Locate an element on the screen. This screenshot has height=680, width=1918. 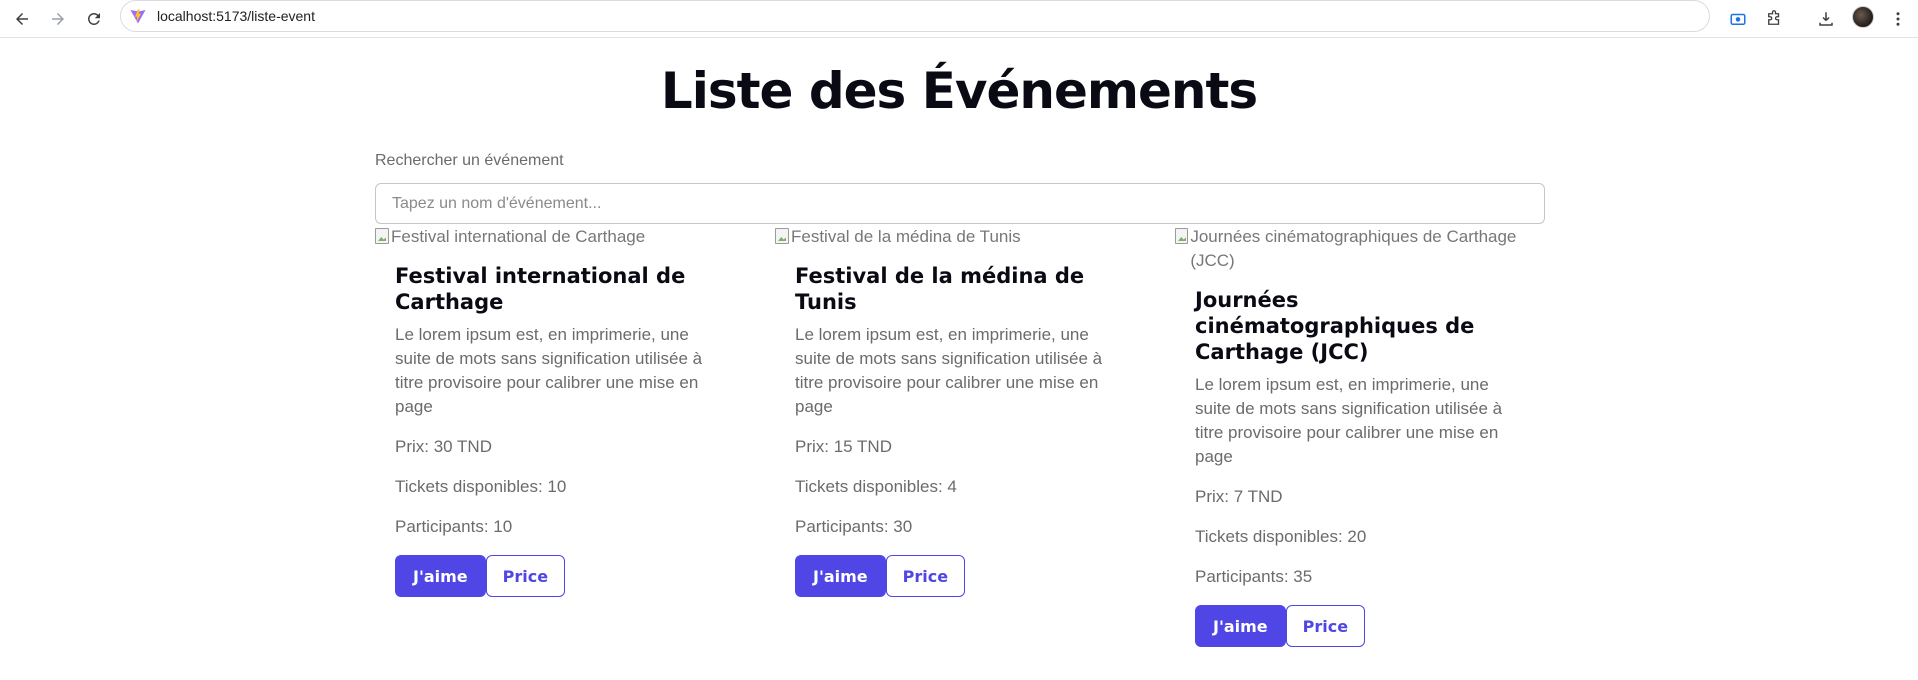
extensions-button is located at coordinates (1774, 19).